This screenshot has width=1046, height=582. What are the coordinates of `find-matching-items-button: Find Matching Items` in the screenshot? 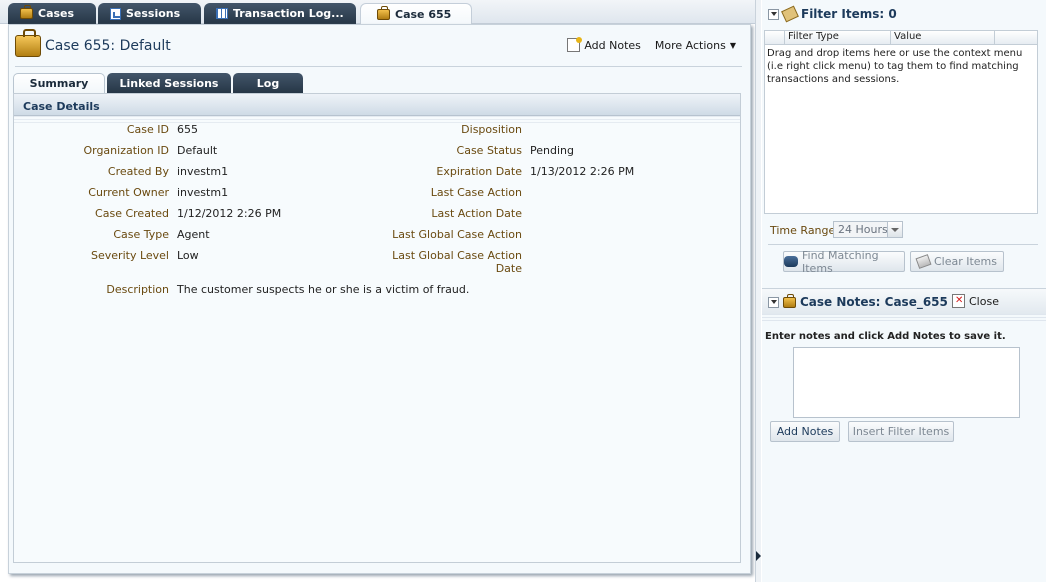 It's located at (844, 261).